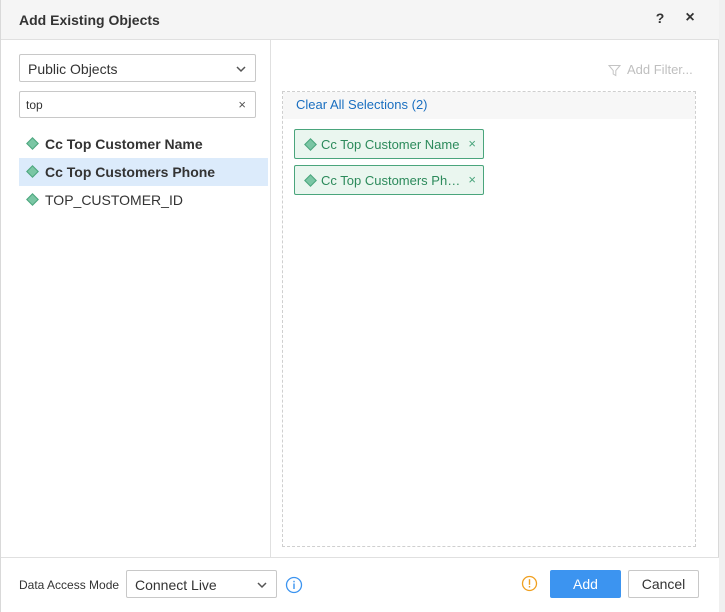 This screenshot has width=725, height=612. Describe the element at coordinates (69, 585) in the screenshot. I see `data-access-mode-label: Data Access Mode` at that location.